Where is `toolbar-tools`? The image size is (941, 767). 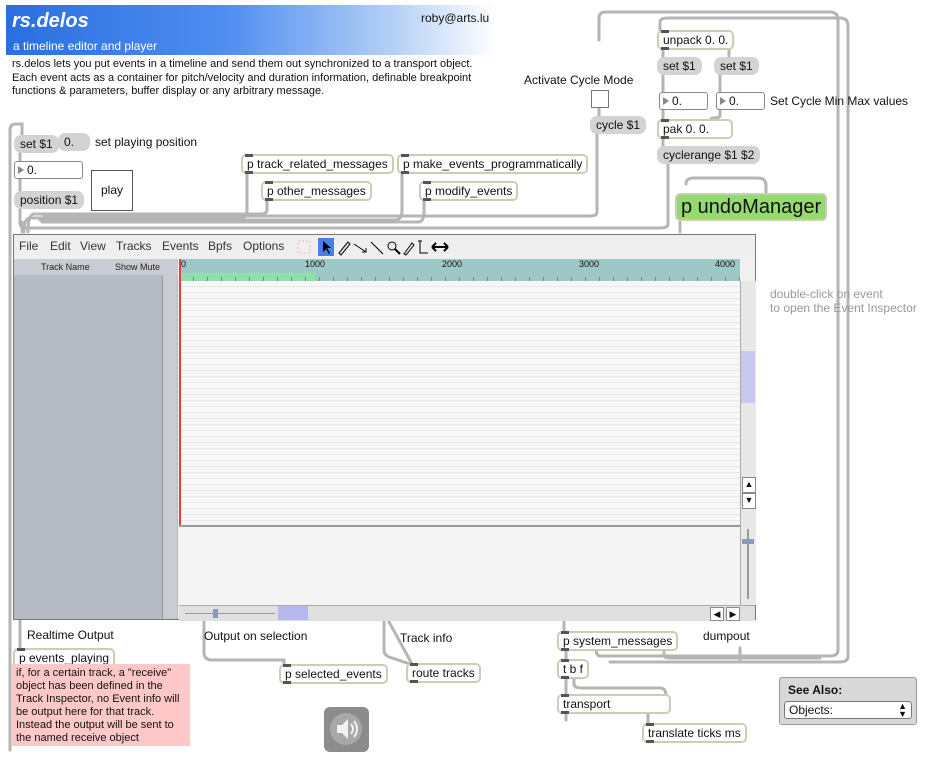 toolbar-tools is located at coordinates (373, 247).